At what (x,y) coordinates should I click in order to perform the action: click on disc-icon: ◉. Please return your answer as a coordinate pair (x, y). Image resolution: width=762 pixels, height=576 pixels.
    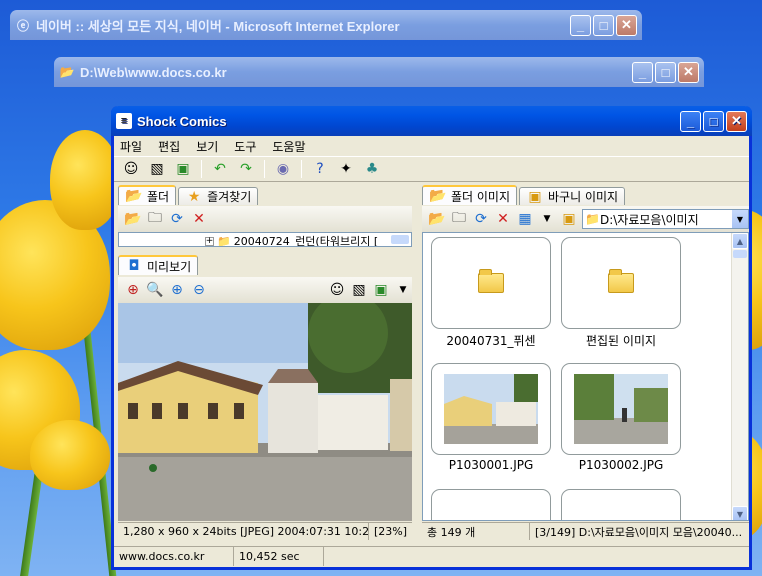
    Looking at the image, I should click on (283, 169).